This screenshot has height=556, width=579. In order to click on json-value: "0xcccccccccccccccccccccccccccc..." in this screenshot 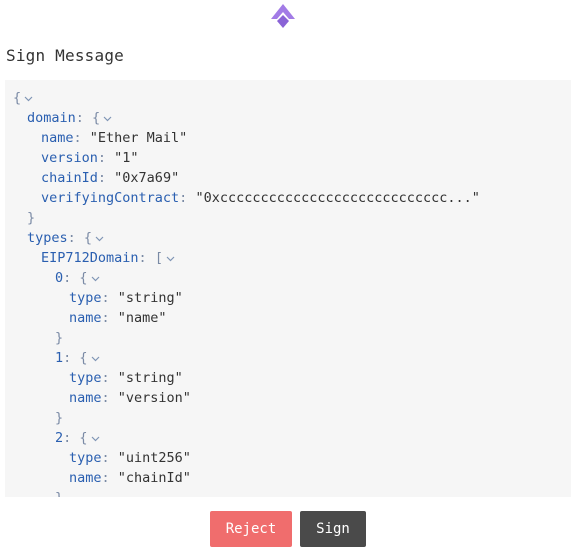, I will do `click(337, 198)`.